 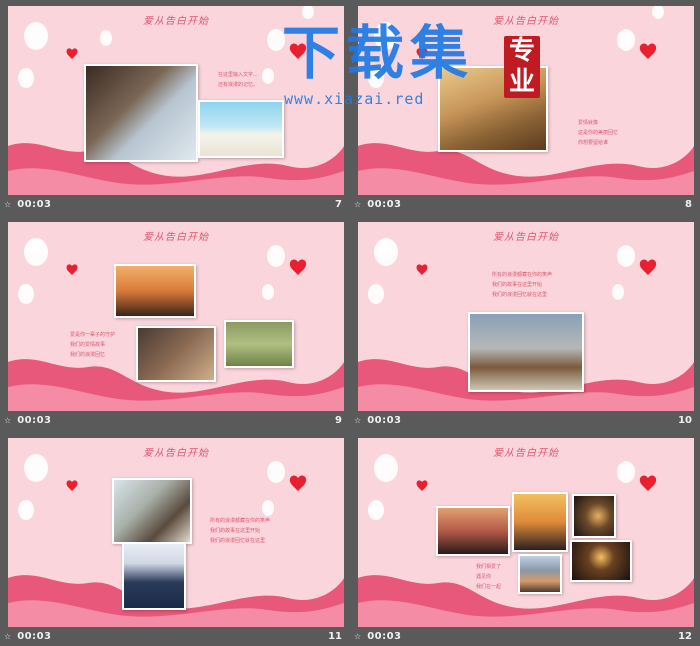 What do you see at coordinates (601, 561) in the screenshot?
I see `sparkler-photo` at bounding box center [601, 561].